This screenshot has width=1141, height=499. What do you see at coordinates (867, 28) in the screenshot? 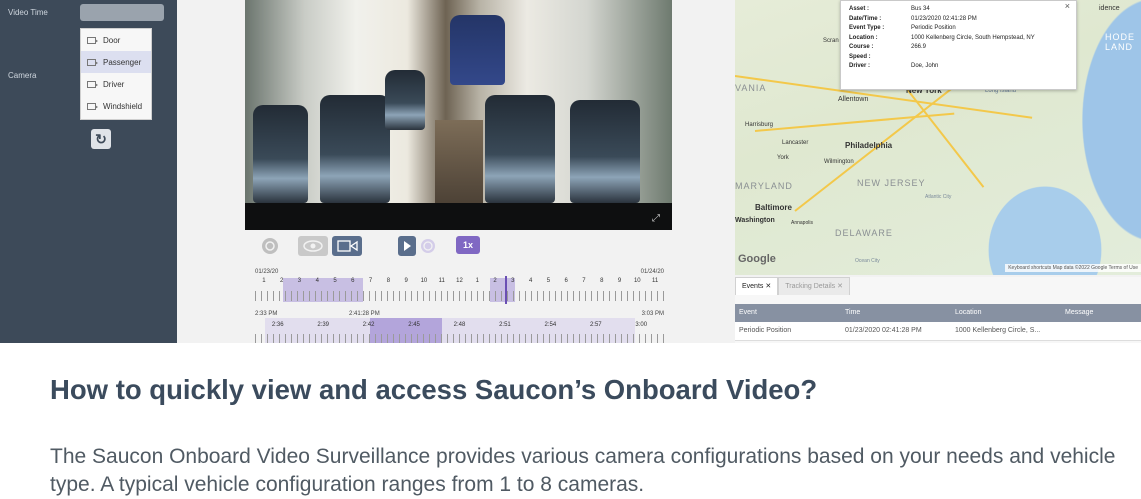
I see `info-key: Event Type :` at bounding box center [867, 28].